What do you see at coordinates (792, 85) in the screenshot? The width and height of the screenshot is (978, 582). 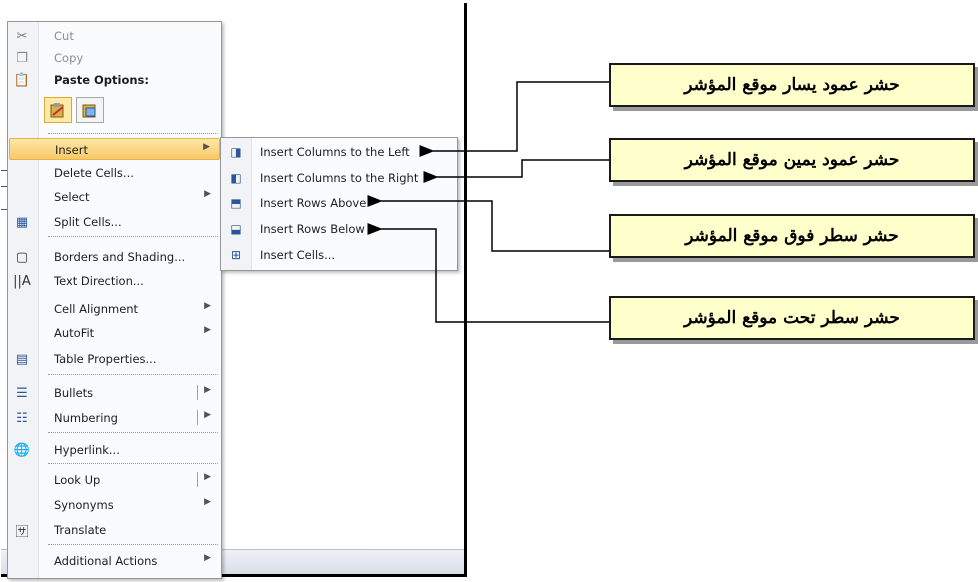 I see `callout-insert-column-left: حشر عمود يسار موقع المؤشر` at bounding box center [792, 85].